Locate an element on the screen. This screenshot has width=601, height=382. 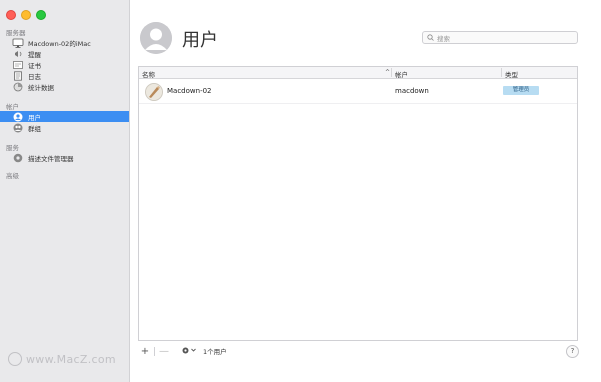
sidebar-item-alerts: 提醒 is located at coordinates (65, 53).